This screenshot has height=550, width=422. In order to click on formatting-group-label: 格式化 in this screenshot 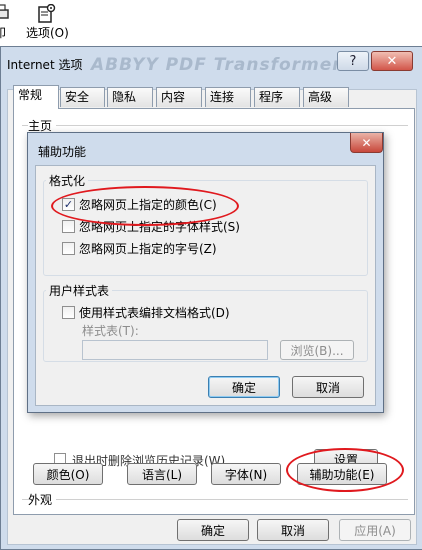, I will do `click(67, 180)`.